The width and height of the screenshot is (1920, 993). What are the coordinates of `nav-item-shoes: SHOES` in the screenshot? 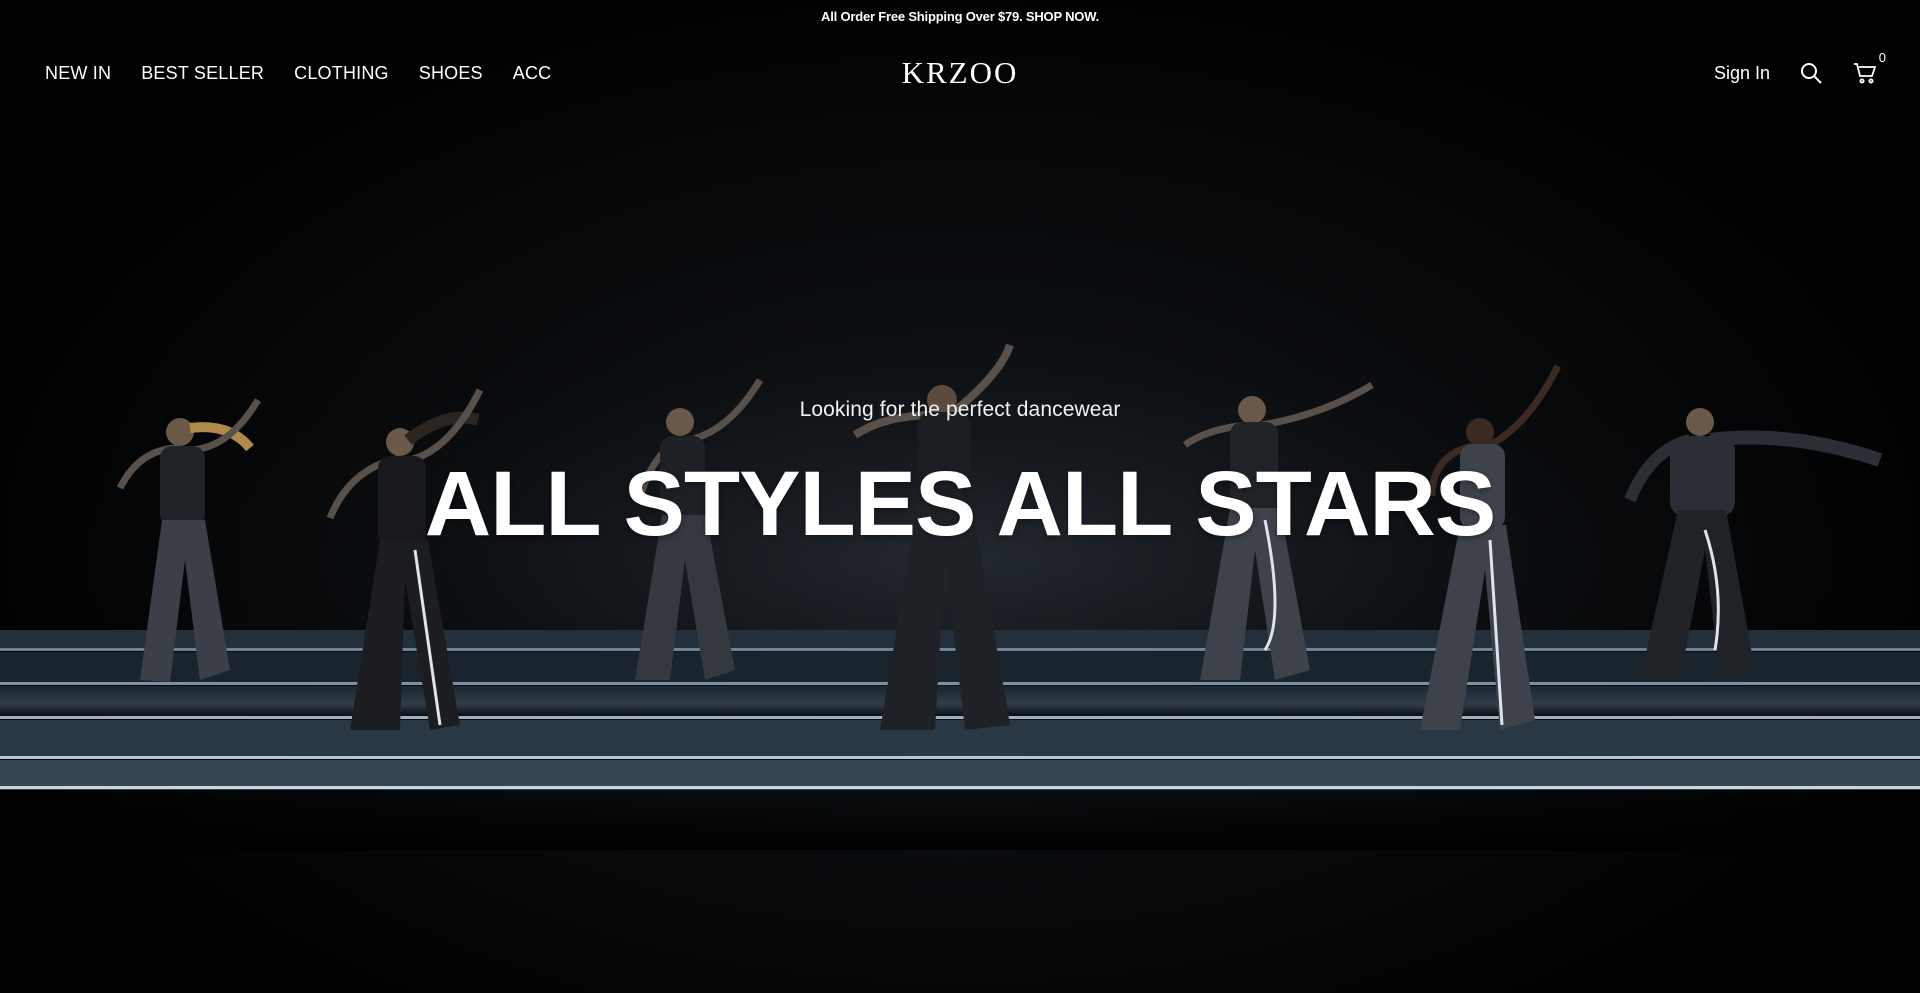 It's located at (451, 73).